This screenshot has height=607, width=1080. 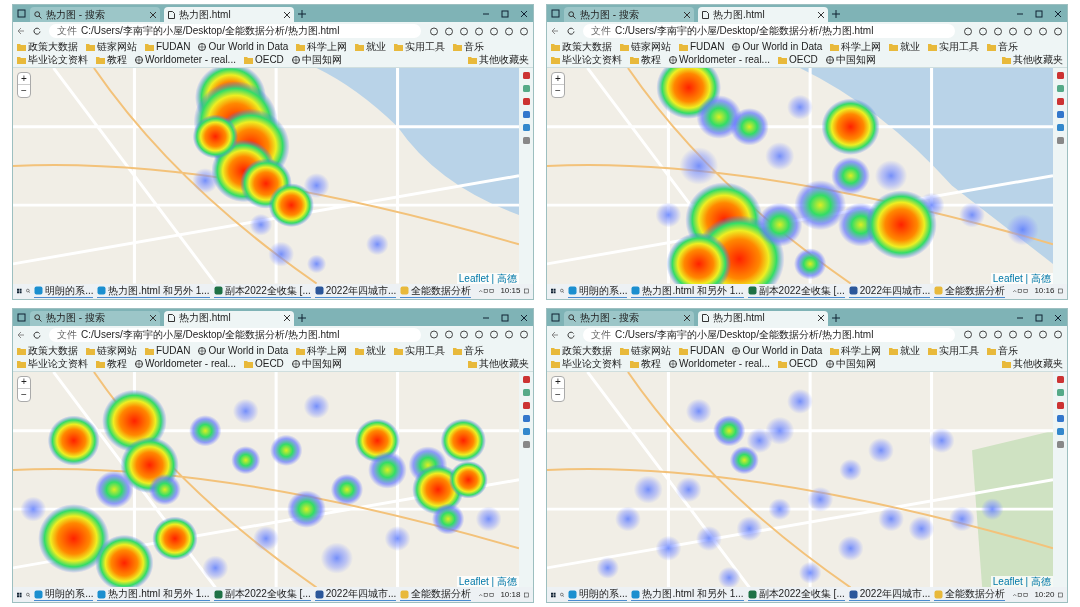 What do you see at coordinates (168, 47) in the screenshot?
I see `bookmark-link: FUDAN` at bounding box center [168, 47].